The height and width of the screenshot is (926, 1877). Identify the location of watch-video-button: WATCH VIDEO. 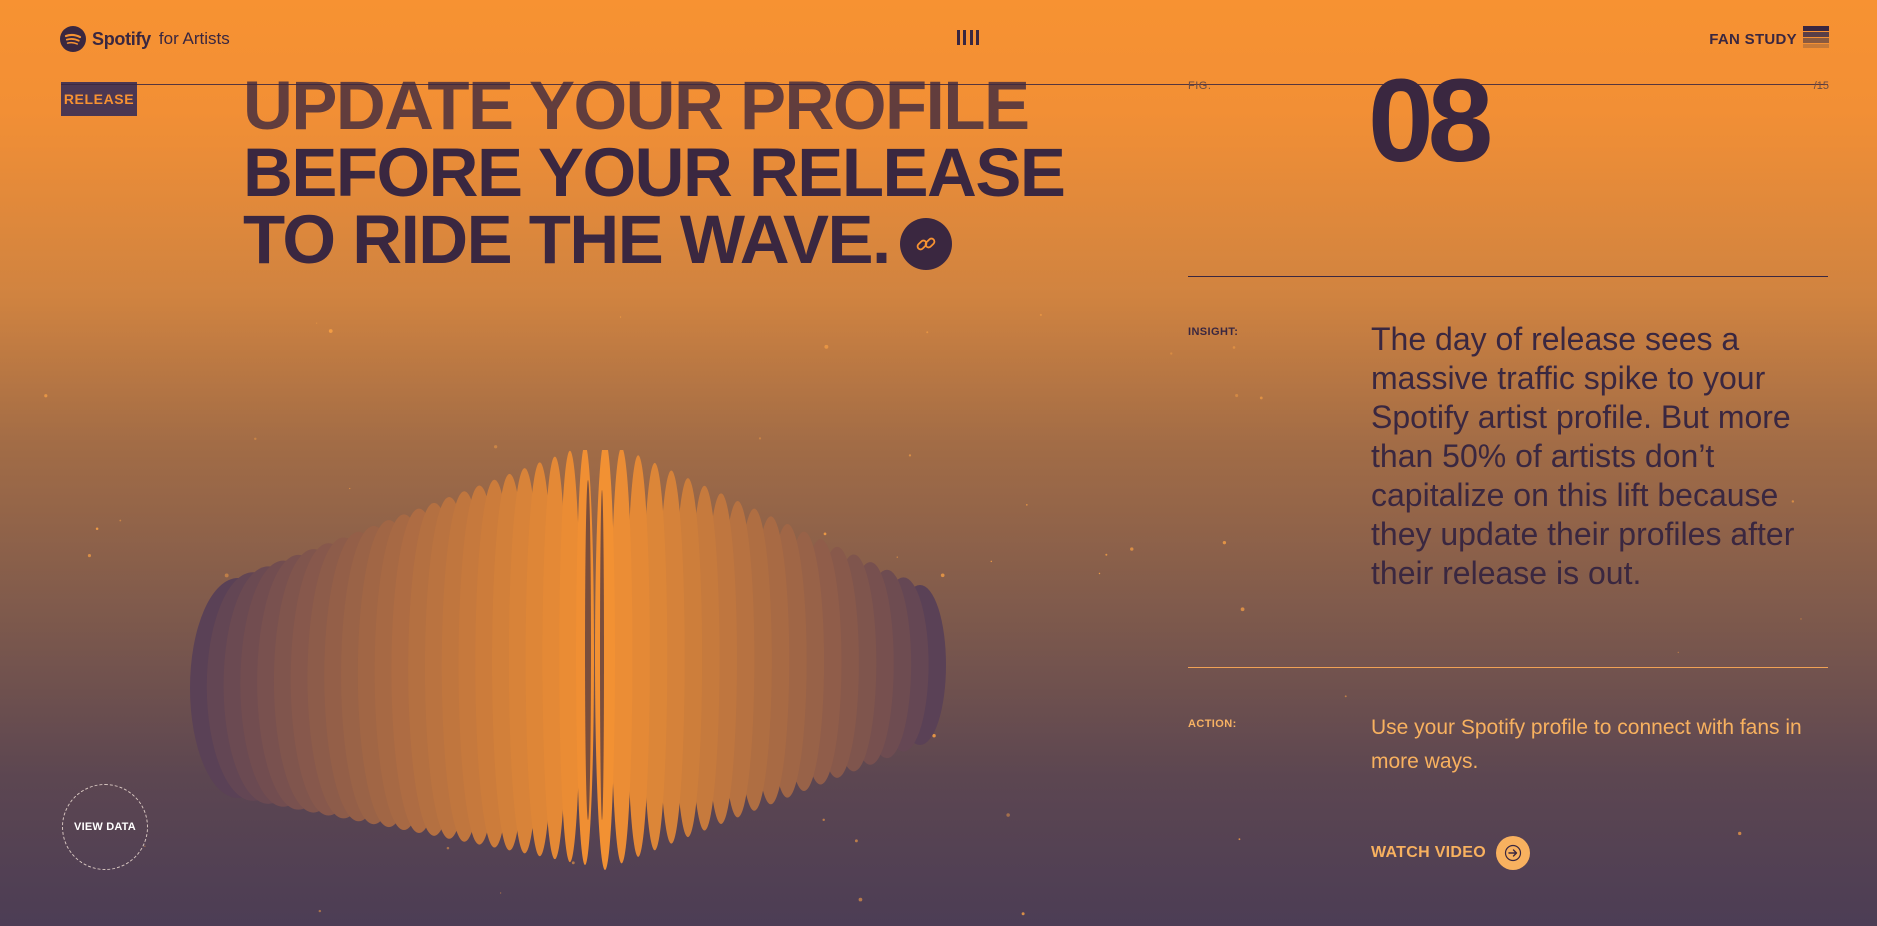
(1451, 853).